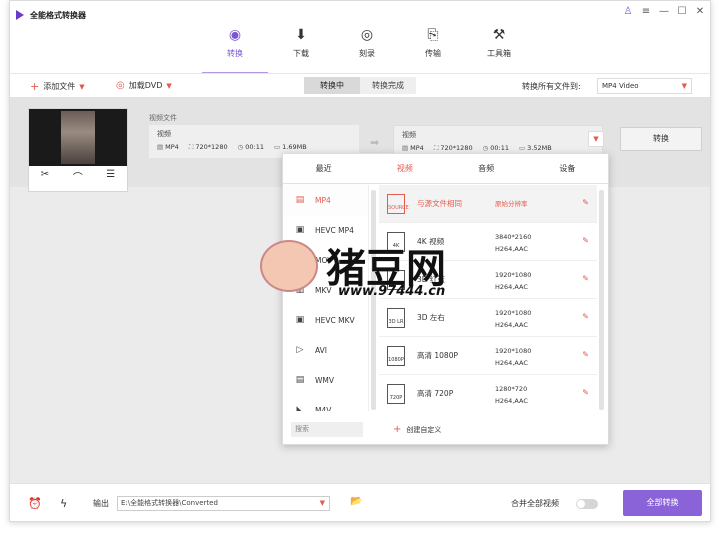  I want to click on transfer-icon: ⎘, so click(433, 35).